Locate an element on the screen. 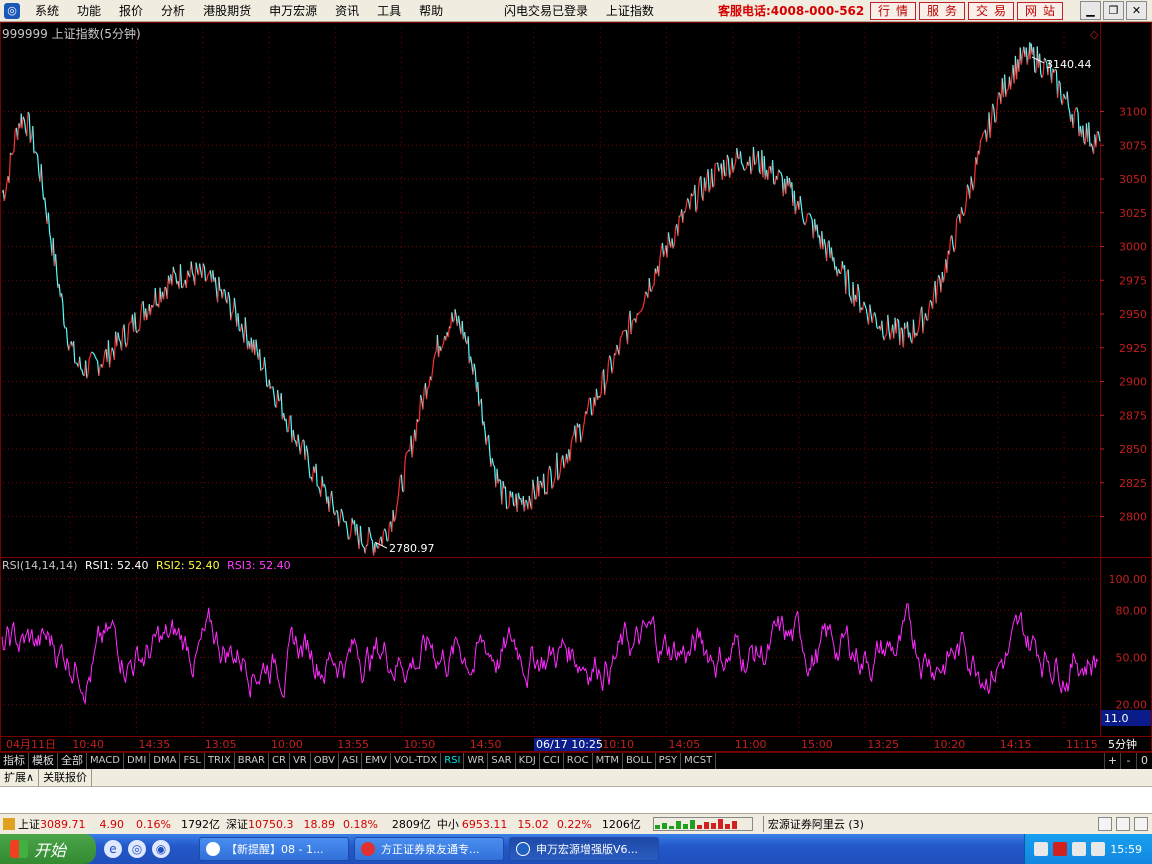 This screenshot has height=864, width=1152. minimize-icon: ▁ is located at coordinates (1090, 10).